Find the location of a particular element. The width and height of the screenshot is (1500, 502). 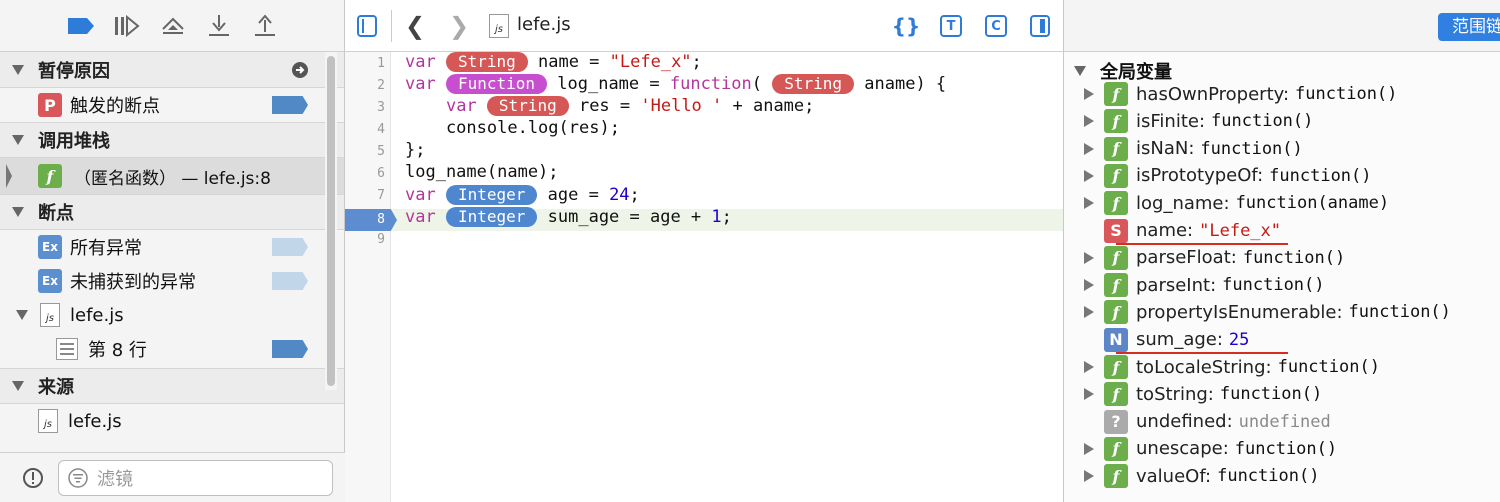

variable-row: f toLocaleString: function() is located at coordinates (1232, 367).